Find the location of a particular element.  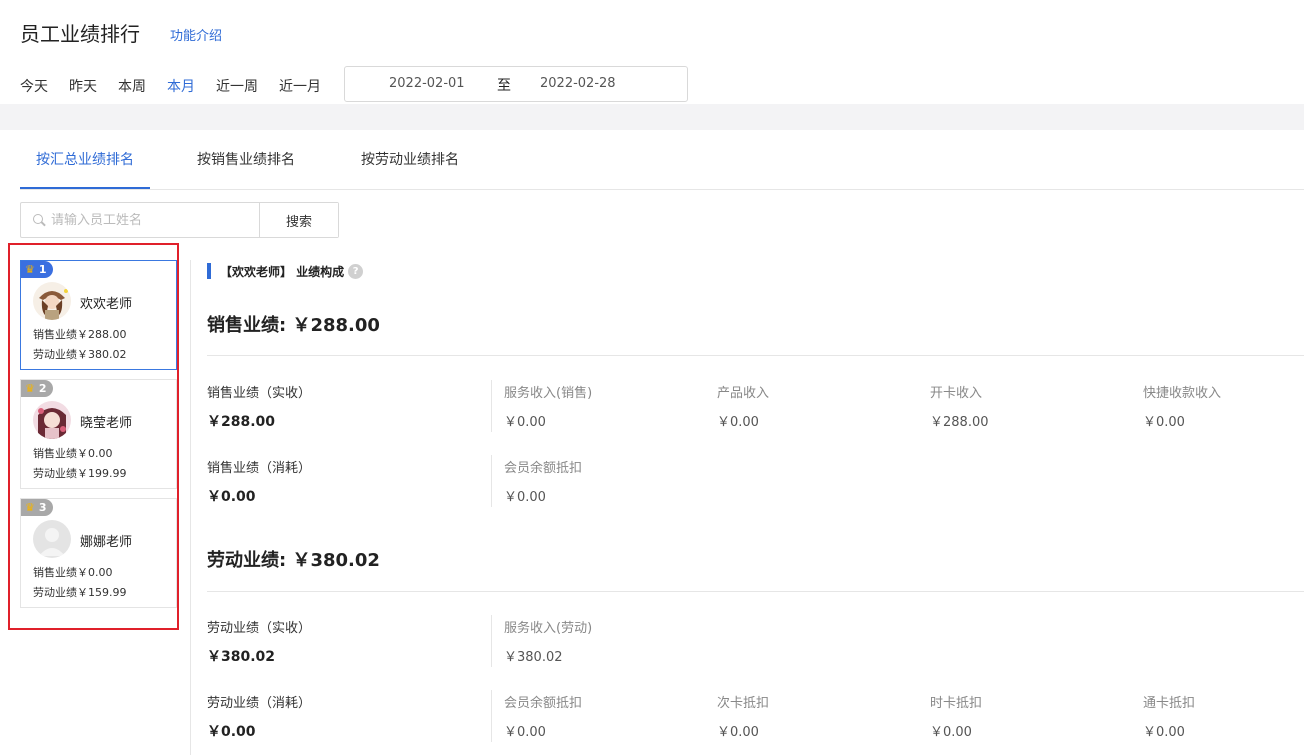

tab-rank-by-sales: 按销售业绩排名 is located at coordinates (246, 159).